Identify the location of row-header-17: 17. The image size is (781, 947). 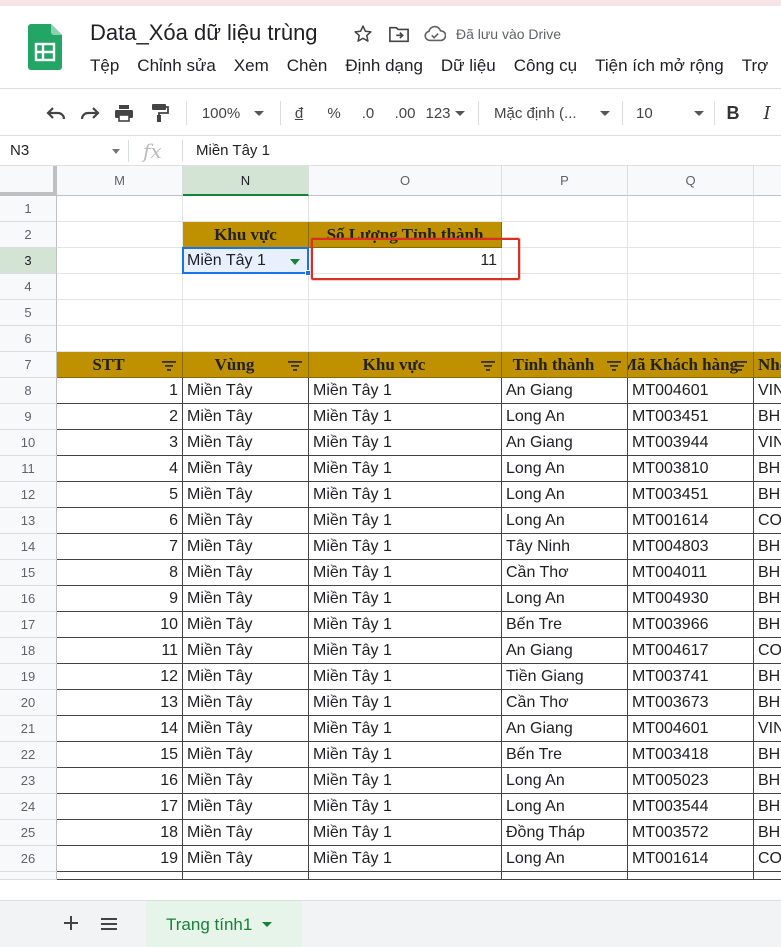
(28, 625).